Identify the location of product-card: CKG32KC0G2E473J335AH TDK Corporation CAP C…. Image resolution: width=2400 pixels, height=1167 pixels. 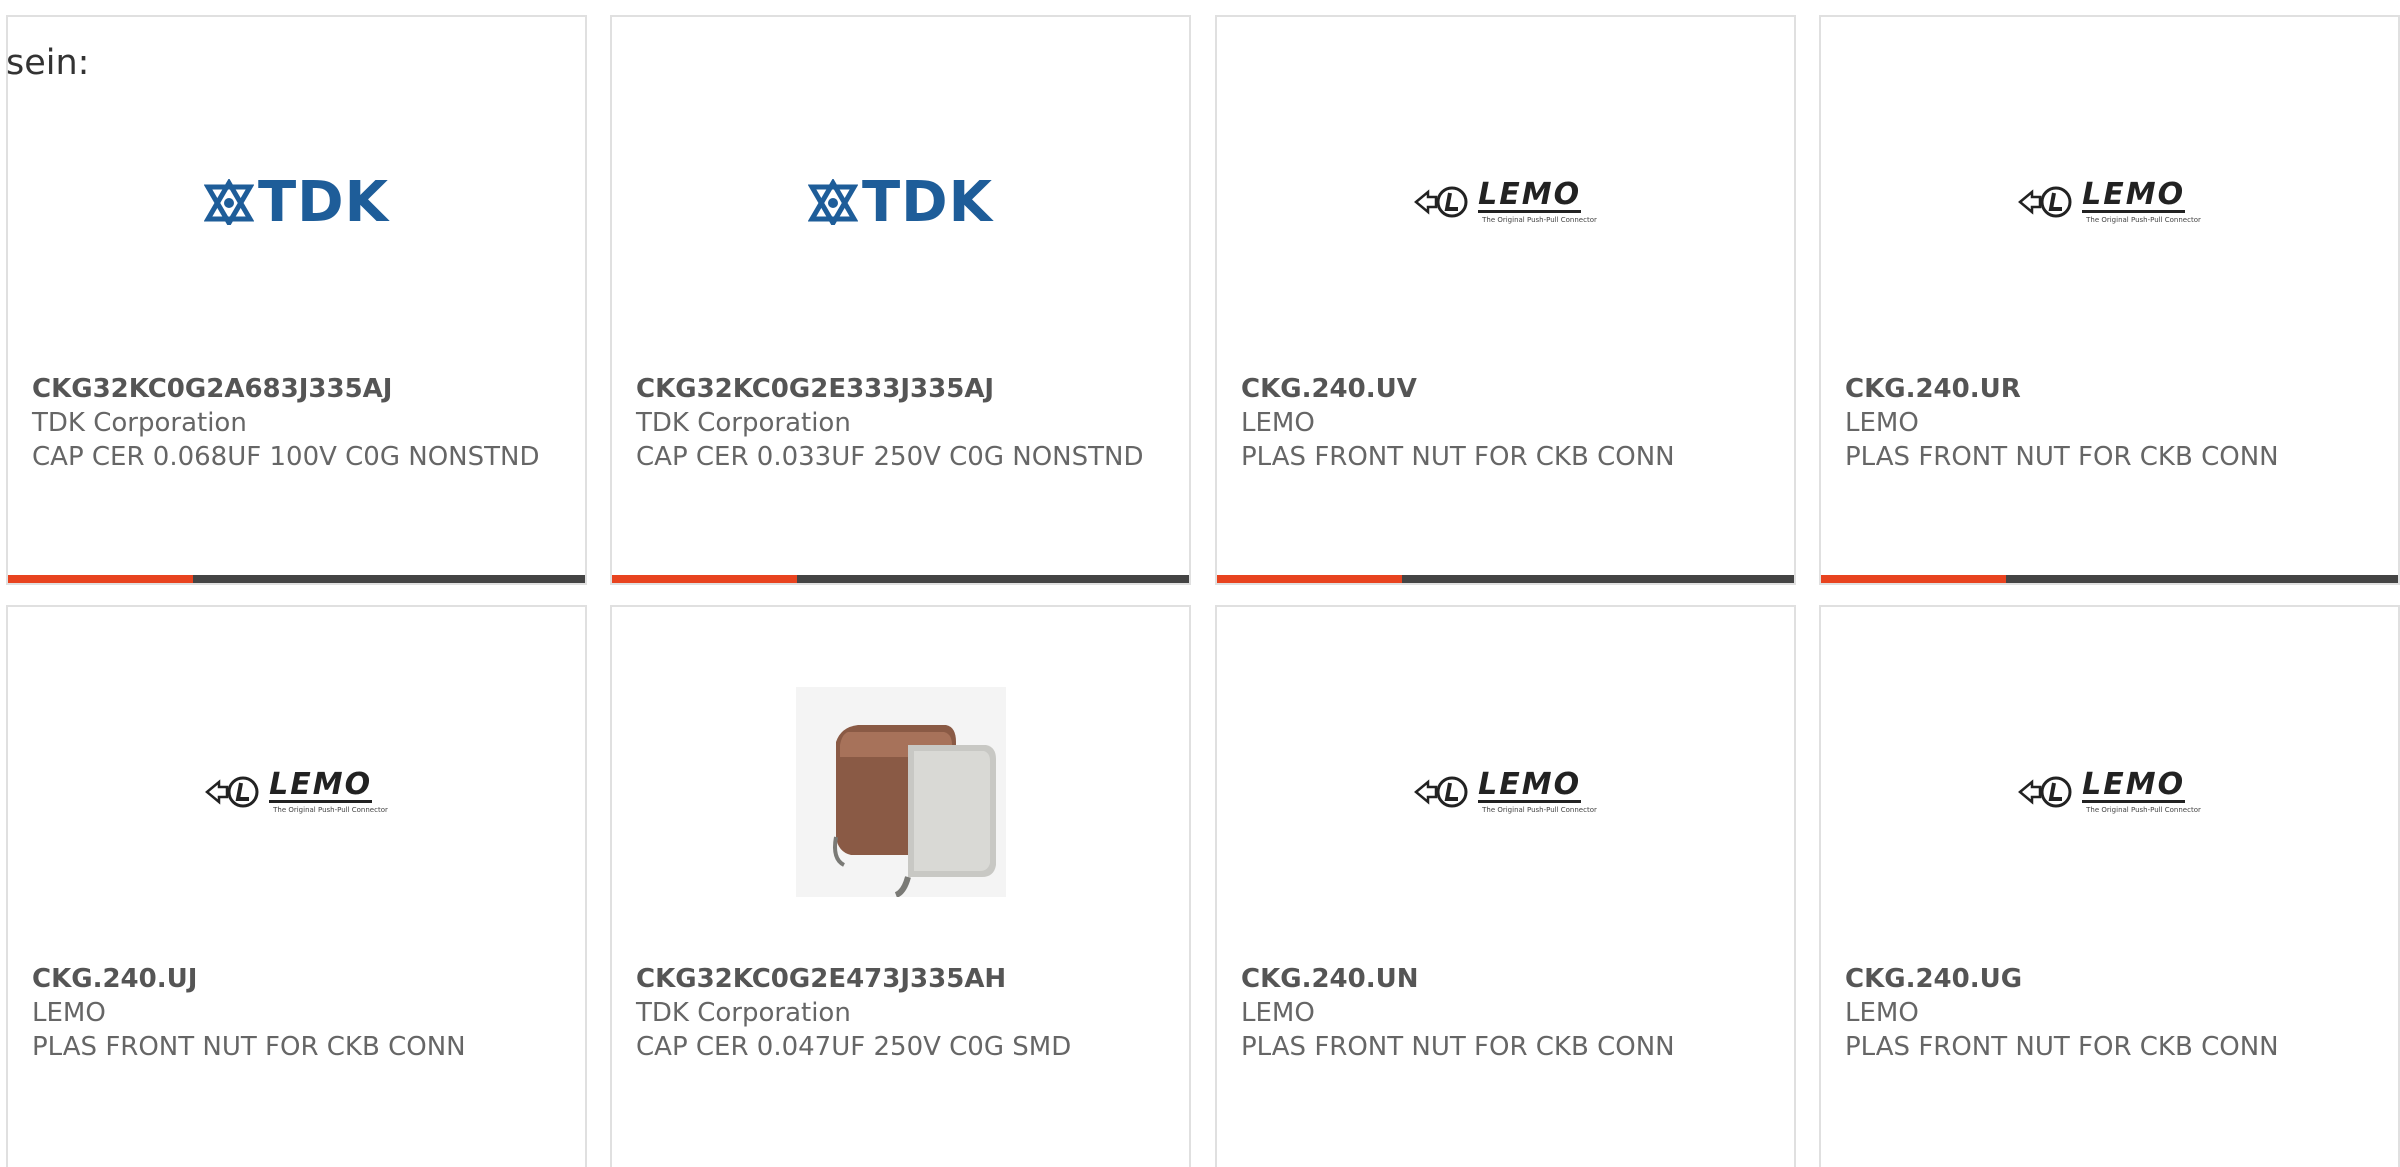
(900, 886).